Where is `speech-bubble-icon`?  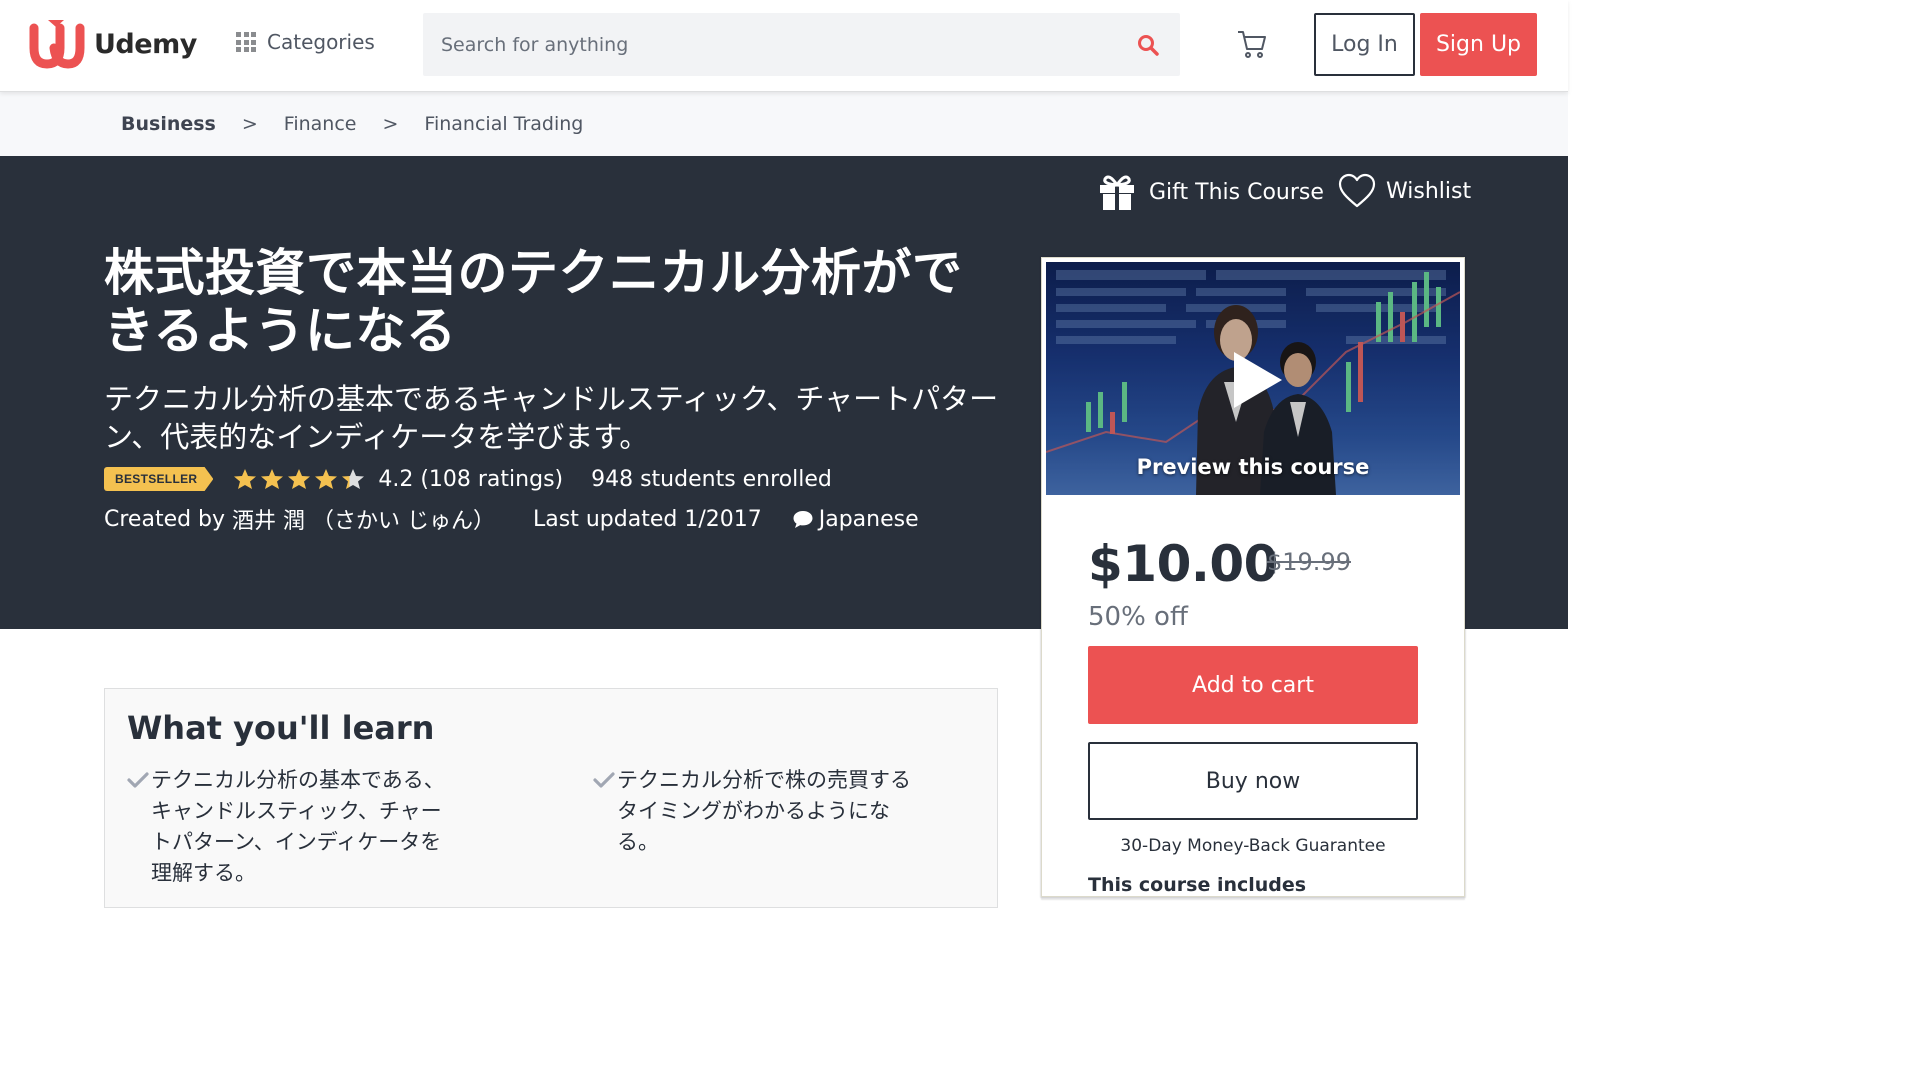
speech-bubble-icon is located at coordinates (803, 519).